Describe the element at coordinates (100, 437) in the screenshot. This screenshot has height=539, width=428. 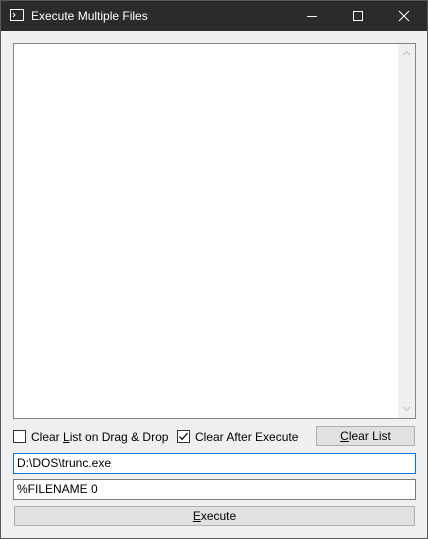
I see `clear-list-on-drop-label: Clear List on Drag & Drop` at that location.